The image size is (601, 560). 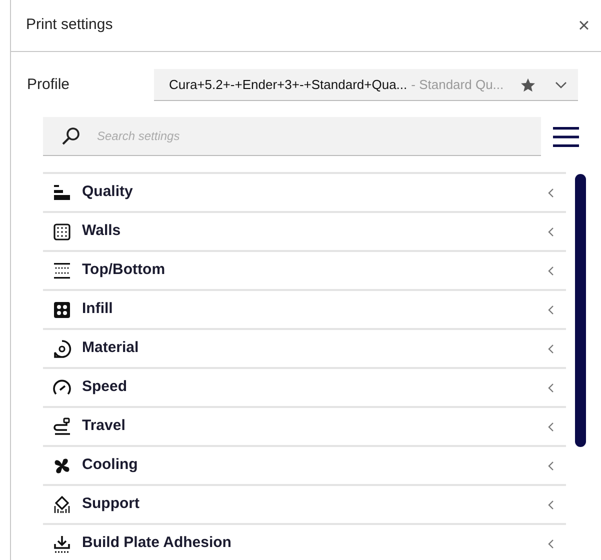 I want to click on search-field: Search settings, so click(x=292, y=136).